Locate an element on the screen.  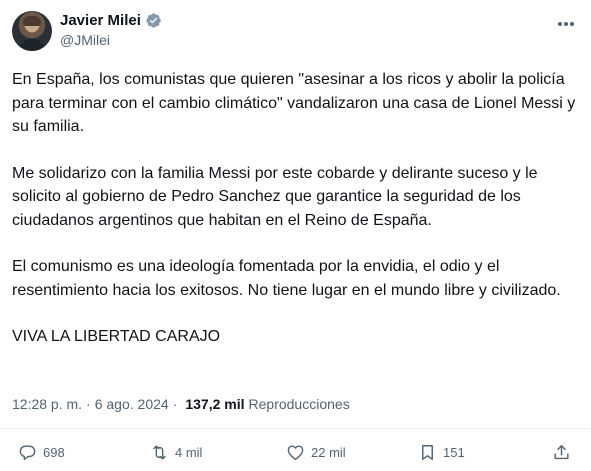
share-button is located at coordinates (561, 452).